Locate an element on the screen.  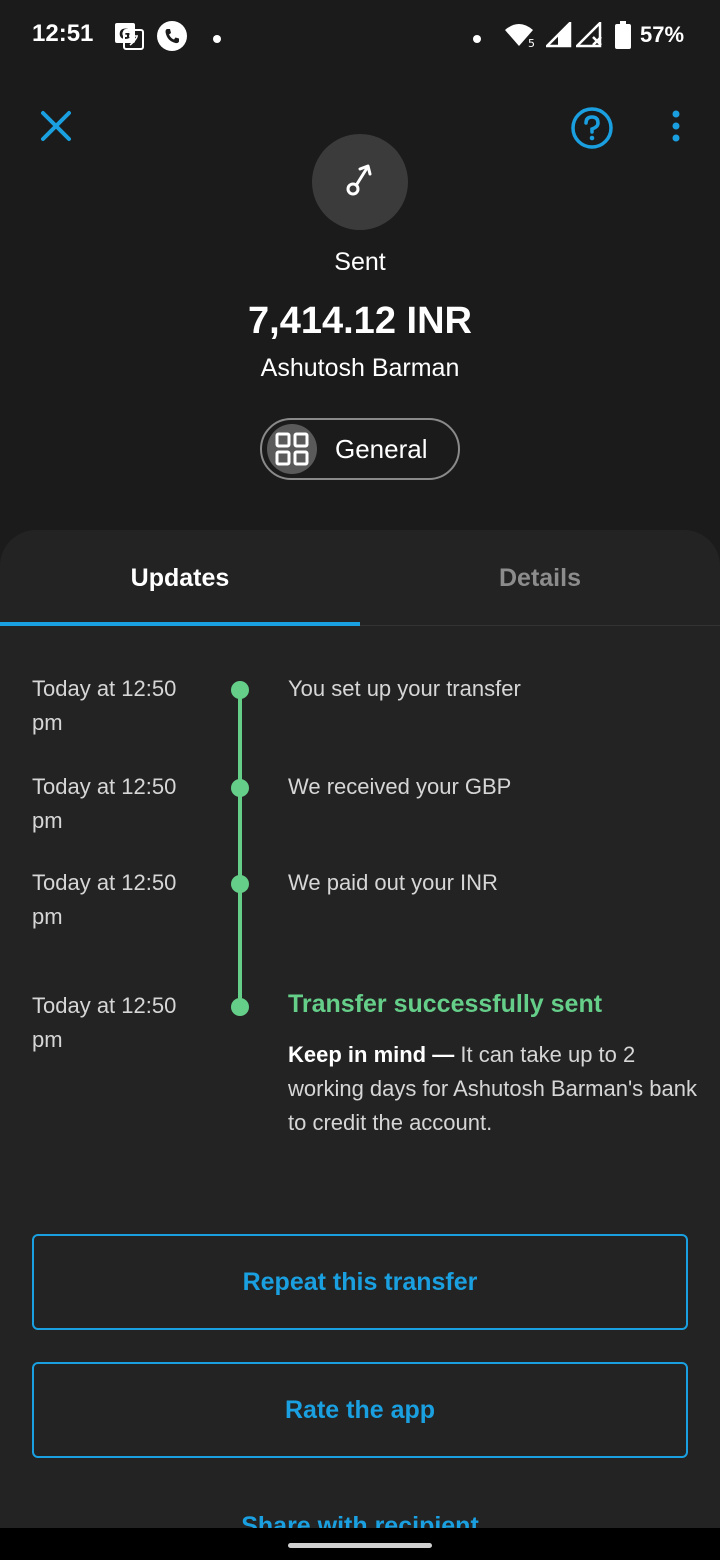
note-bold-label: Keep in mind — is located at coordinates (371, 1054).